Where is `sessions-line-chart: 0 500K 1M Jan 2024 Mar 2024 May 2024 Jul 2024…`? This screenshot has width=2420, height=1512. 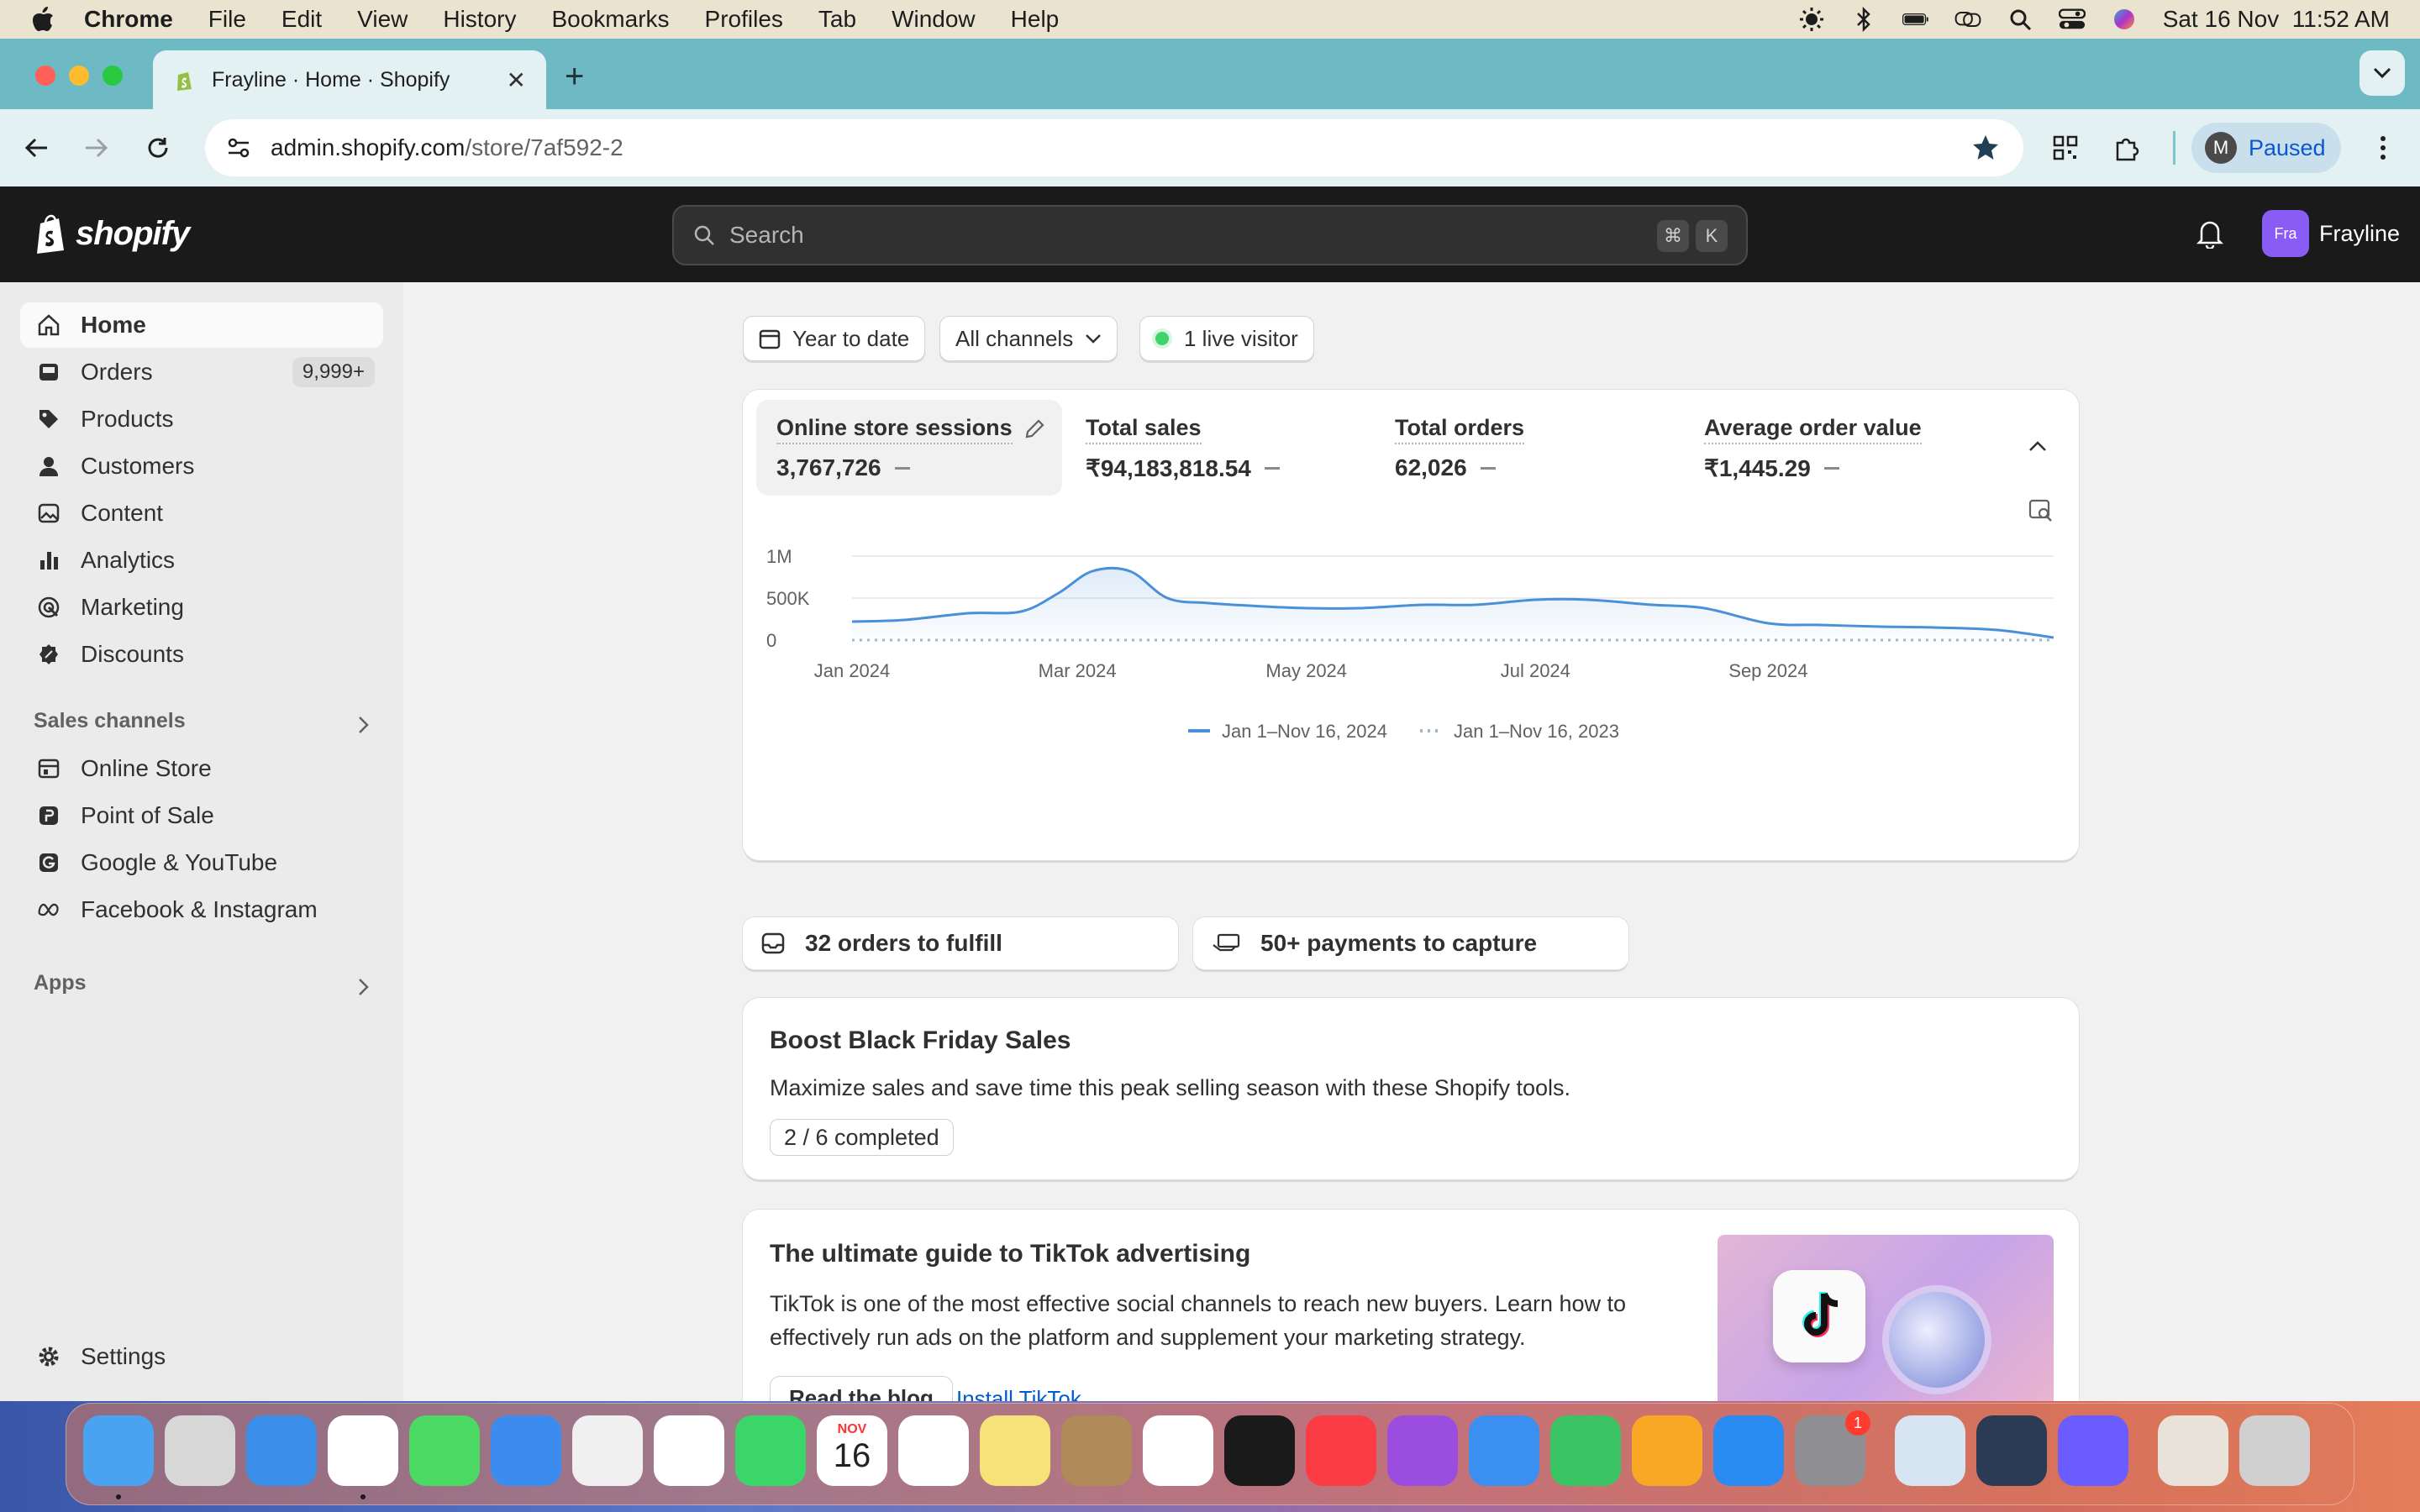
sessions-line-chart: 0 500K 1M Jan 2024 Mar 2024 May 2024 Jul 2024… is located at coordinates (1411, 692).